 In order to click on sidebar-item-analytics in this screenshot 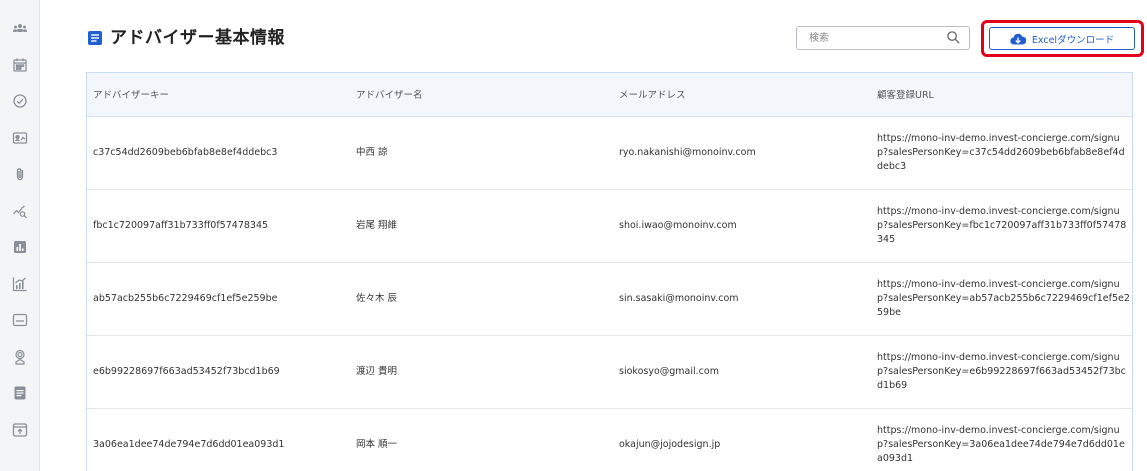, I will do `click(20, 284)`.